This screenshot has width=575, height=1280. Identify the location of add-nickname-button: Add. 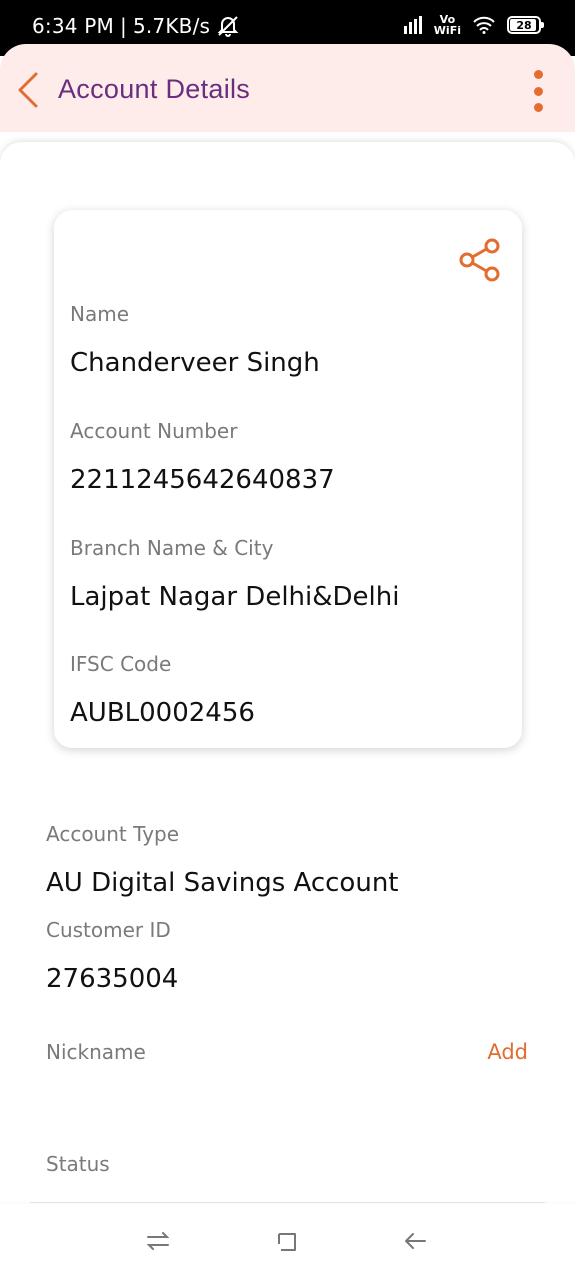
(507, 1052).